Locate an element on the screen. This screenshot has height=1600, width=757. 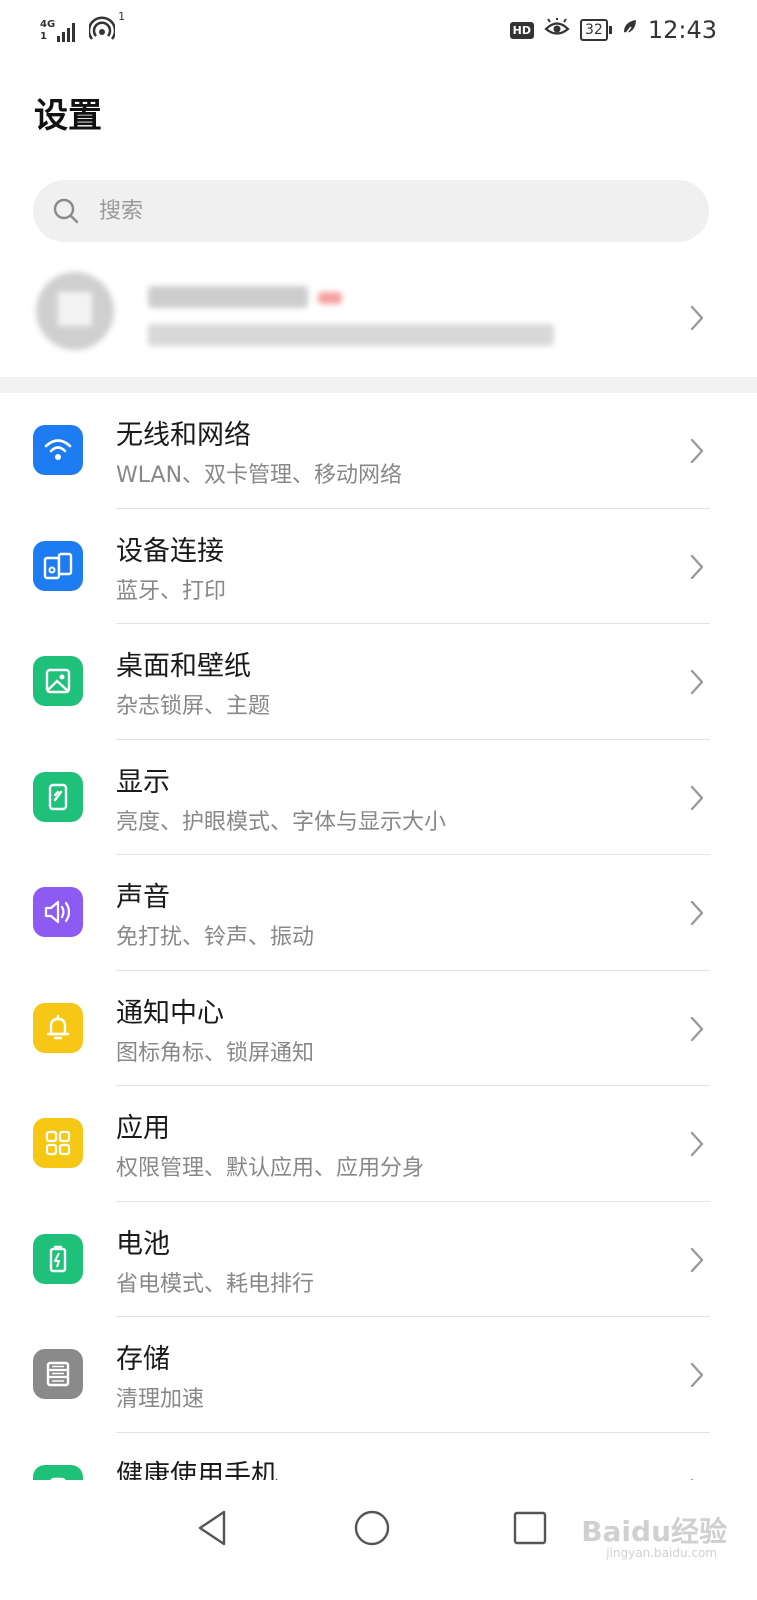
settings-item-title: 健康使用手机 is located at coordinates (197, 1470).